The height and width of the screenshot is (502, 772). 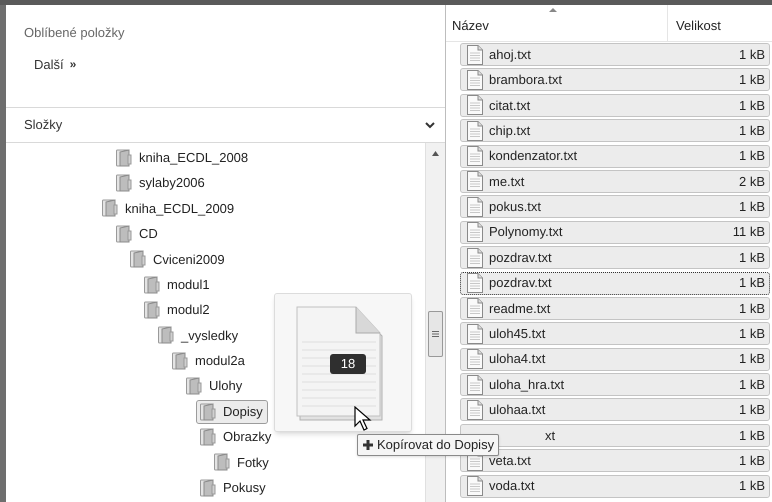 What do you see at coordinates (615, 359) in the screenshot?
I see `file-row: uloha4.txt 1 kB` at bounding box center [615, 359].